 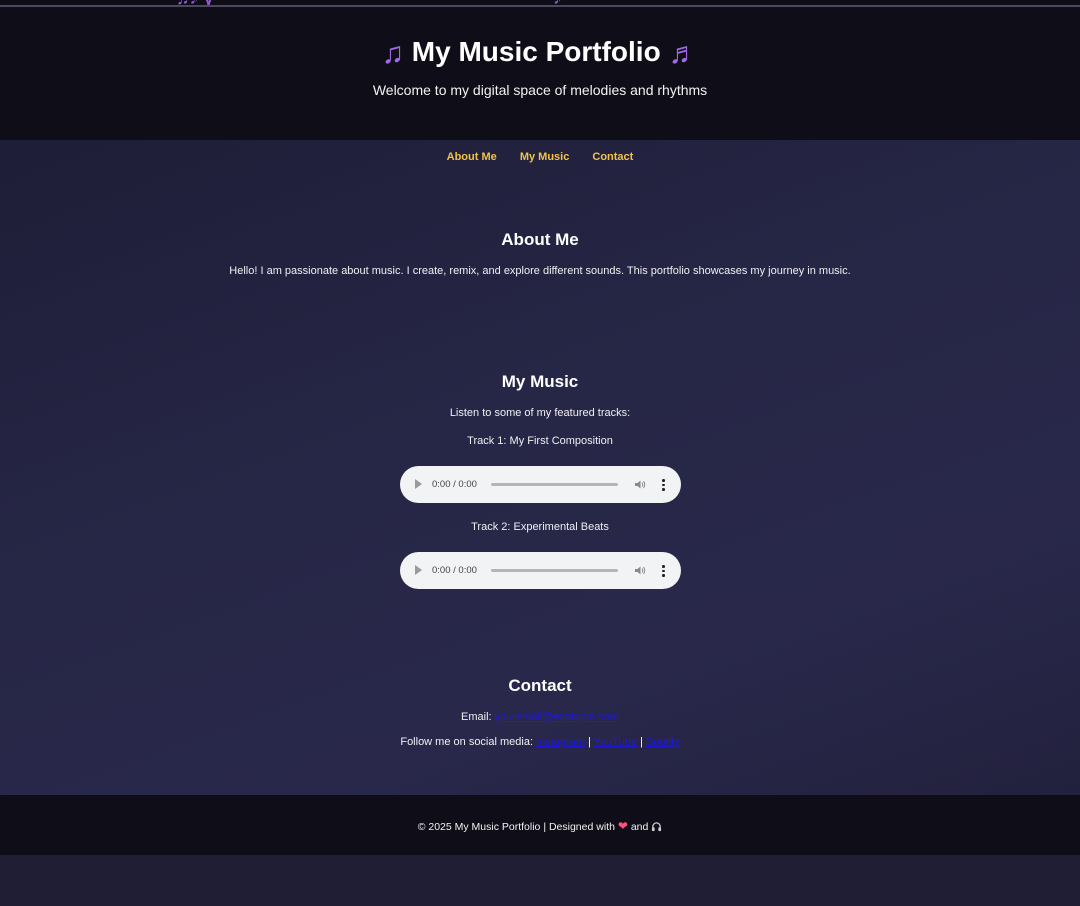 I want to click on footer-and: and, so click(x=639, y=827).